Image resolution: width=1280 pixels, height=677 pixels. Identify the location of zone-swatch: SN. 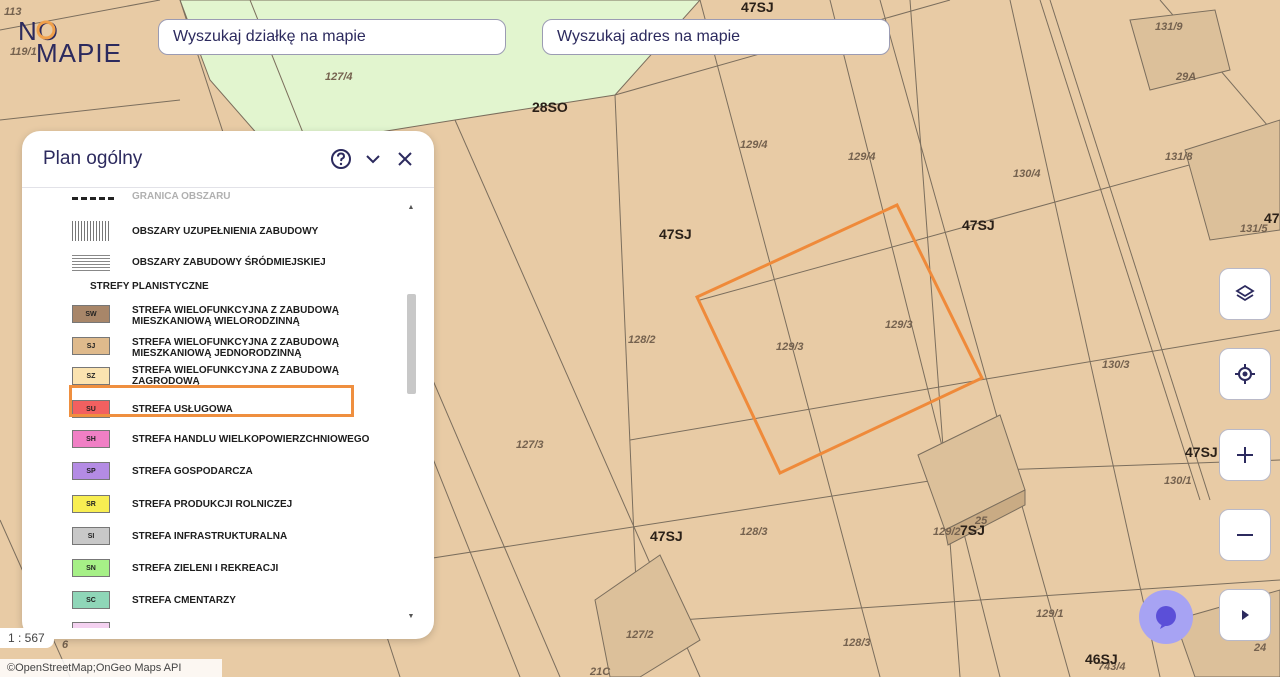
(91, 568).